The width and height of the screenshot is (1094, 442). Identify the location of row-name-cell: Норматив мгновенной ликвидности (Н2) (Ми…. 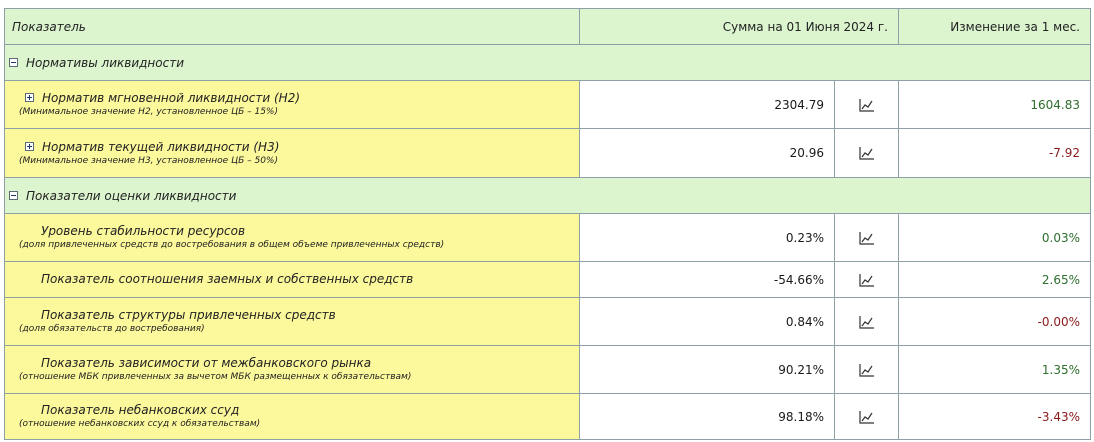
(292, 104).